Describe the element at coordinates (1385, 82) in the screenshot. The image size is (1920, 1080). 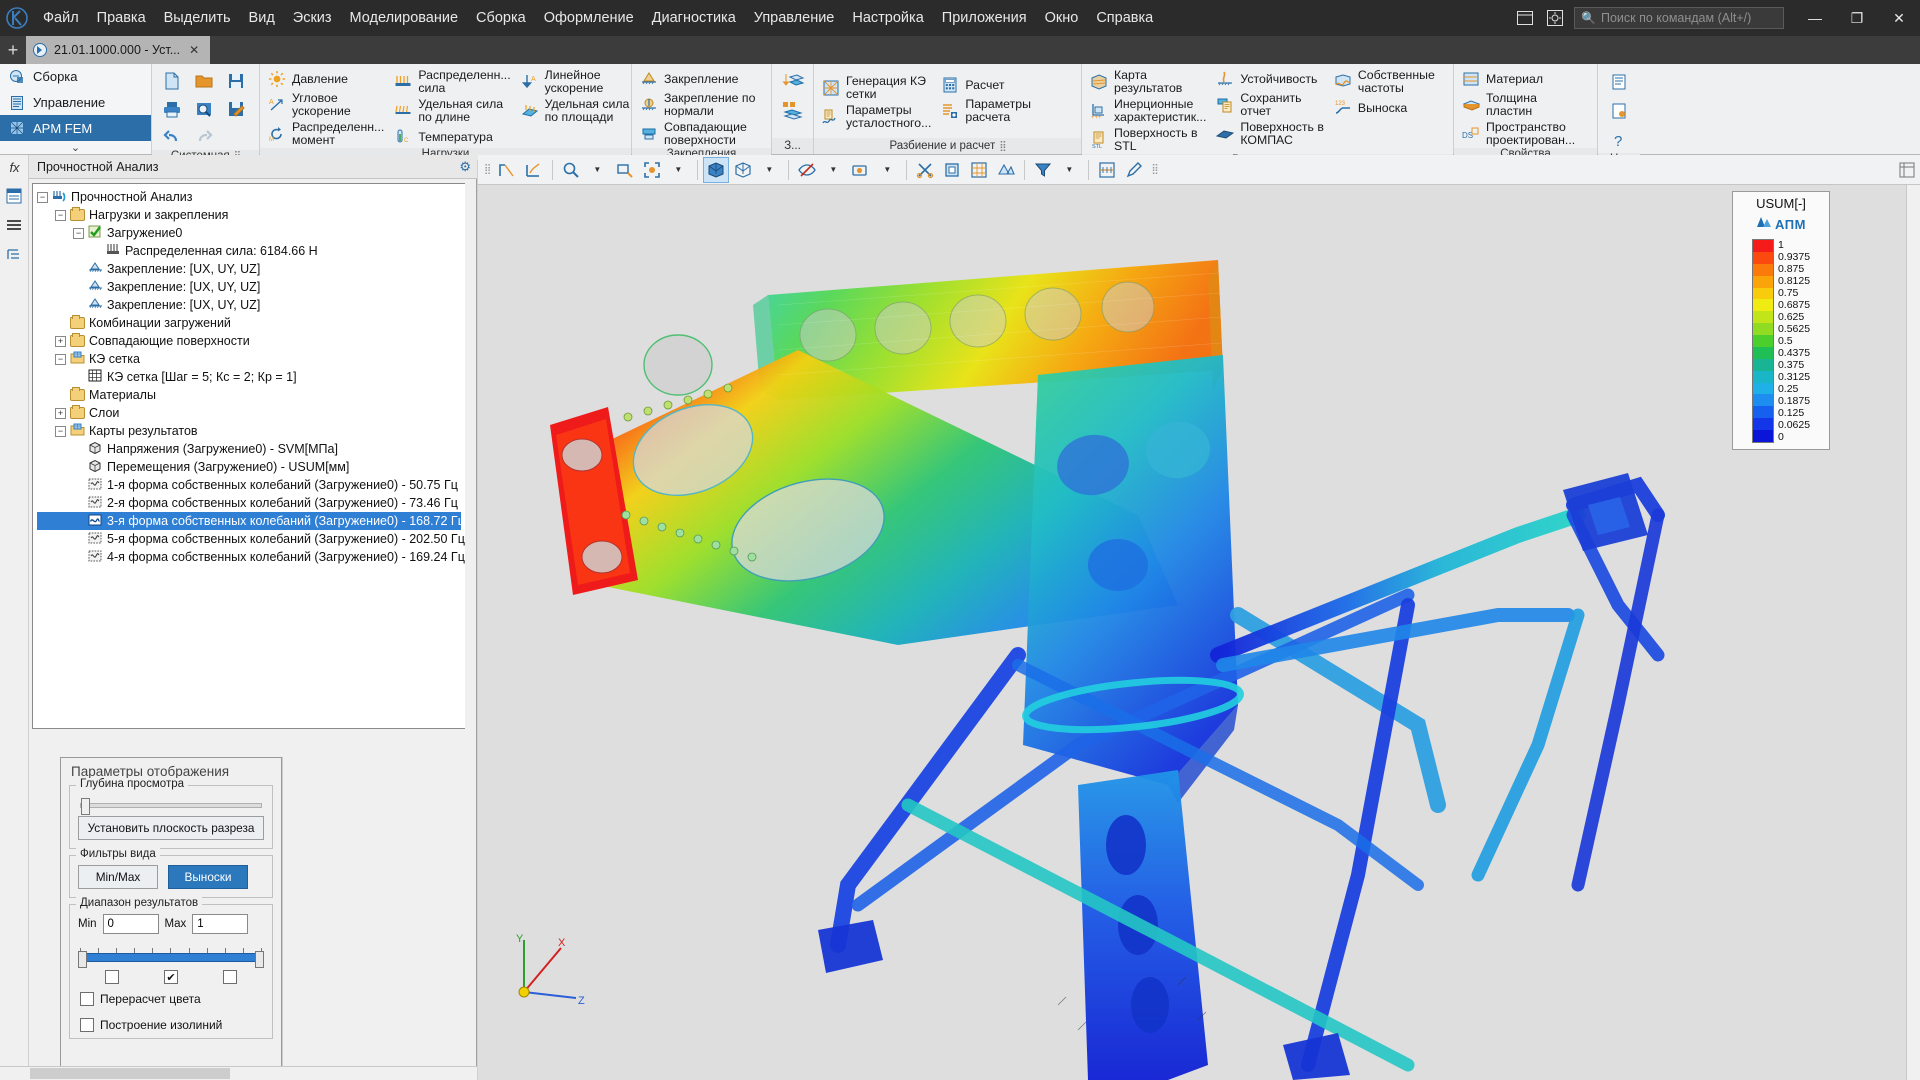
I see `ribbon-item-eigen-frequency: Собственные частоты` at that location.